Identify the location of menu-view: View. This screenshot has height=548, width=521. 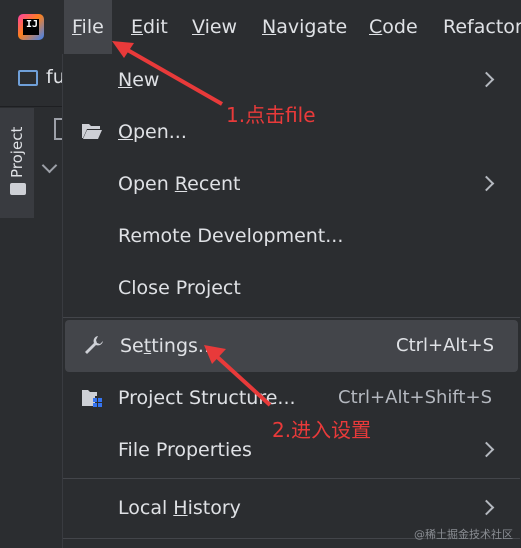
(214, 27).